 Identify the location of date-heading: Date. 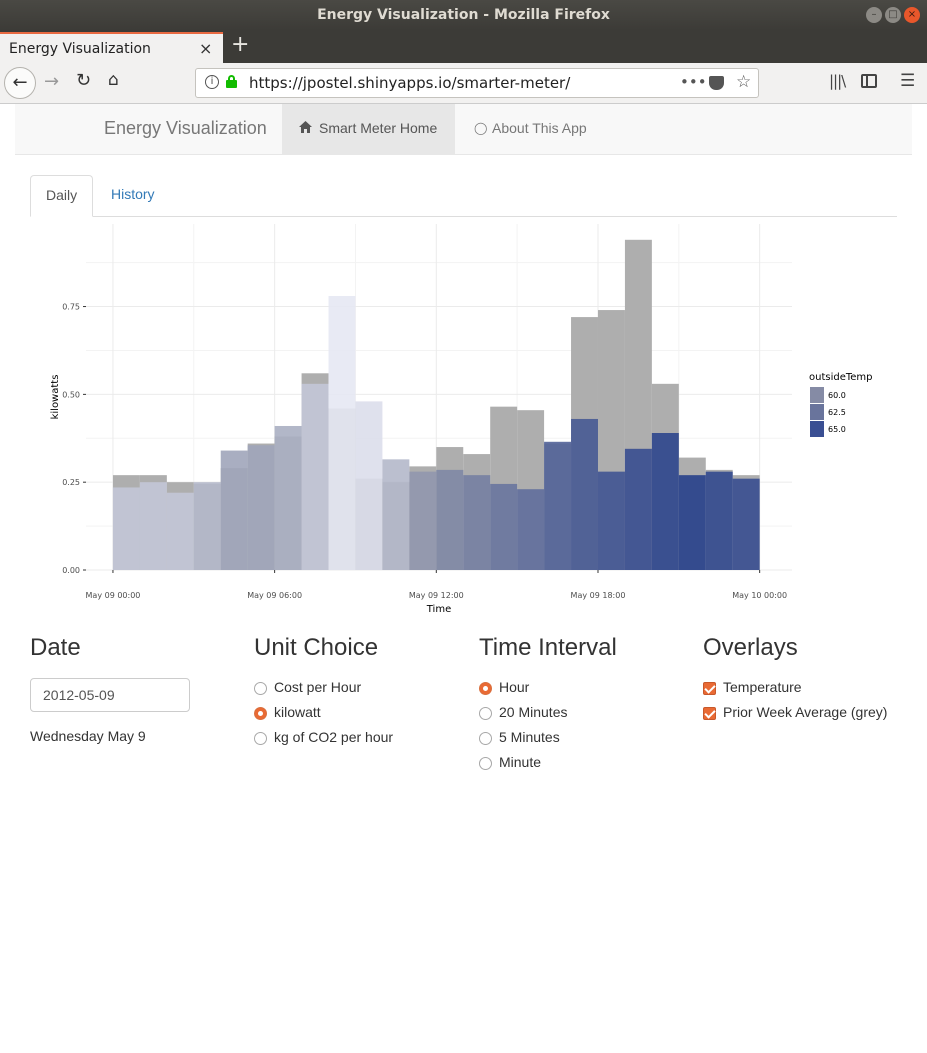
(55, 647).